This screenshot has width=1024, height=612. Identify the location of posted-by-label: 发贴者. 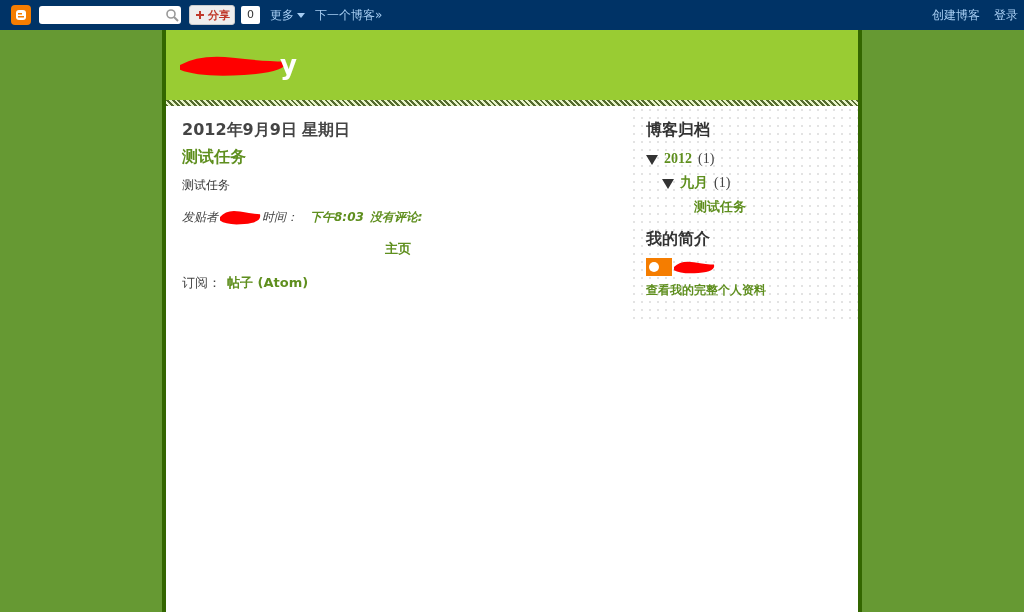
(200, 217).